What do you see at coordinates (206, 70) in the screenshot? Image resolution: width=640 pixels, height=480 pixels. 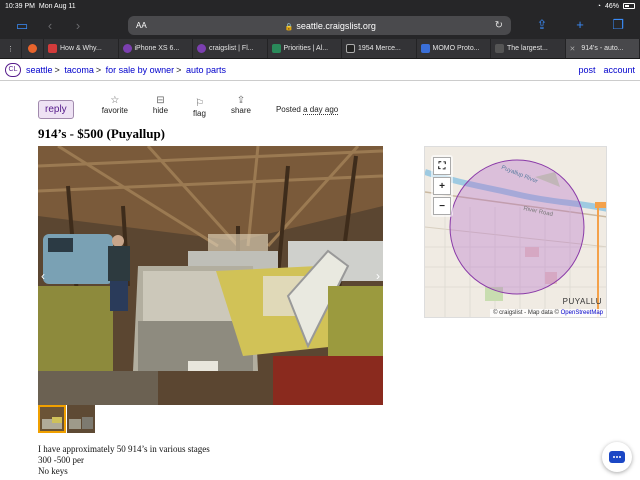 I see `breadcrumb-auto-parts: auto parts` at bounding box center [206, 70].